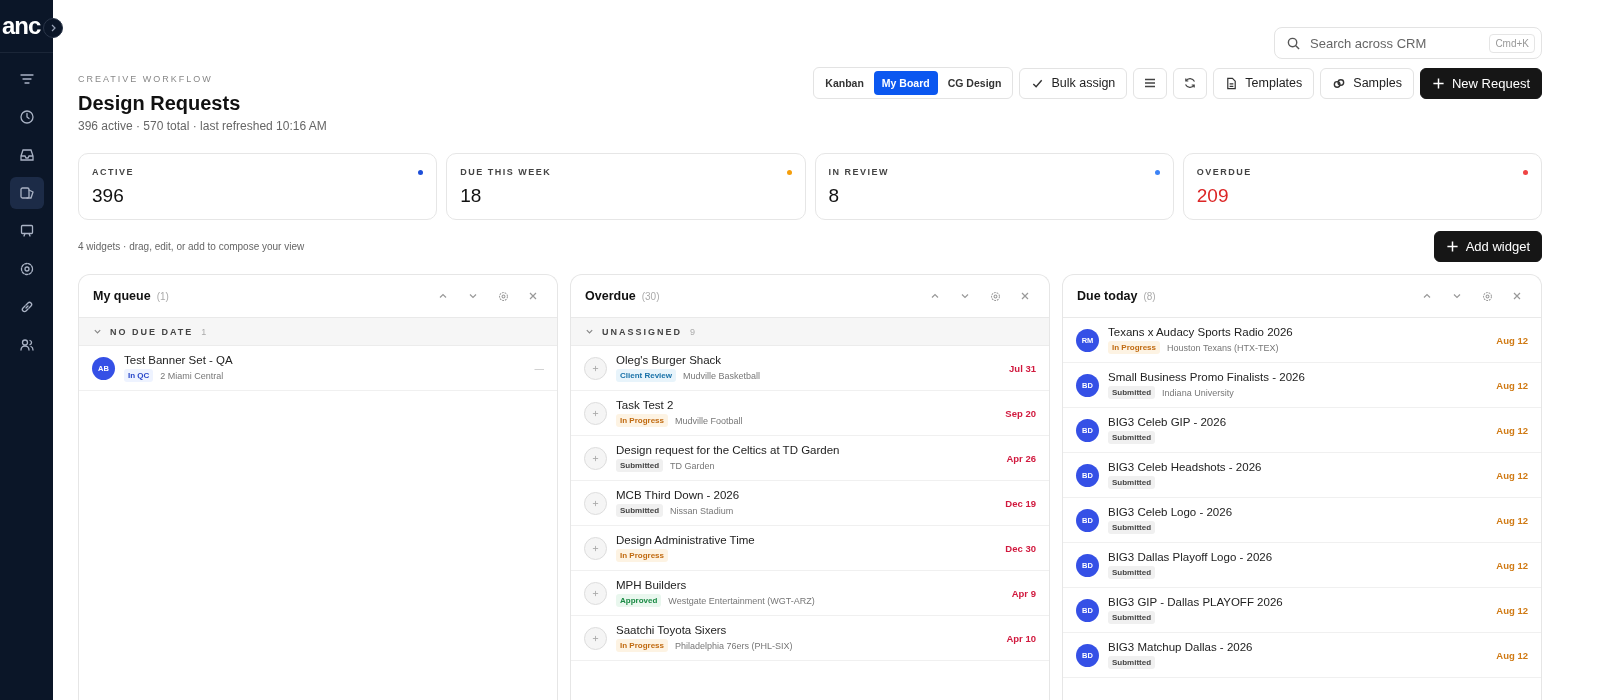  What do you see at coordinates (146, 79) in the screenshot?
I see `section-eyebrow: CREATIVE WORKFLOW` at bounding box center [146, 79].